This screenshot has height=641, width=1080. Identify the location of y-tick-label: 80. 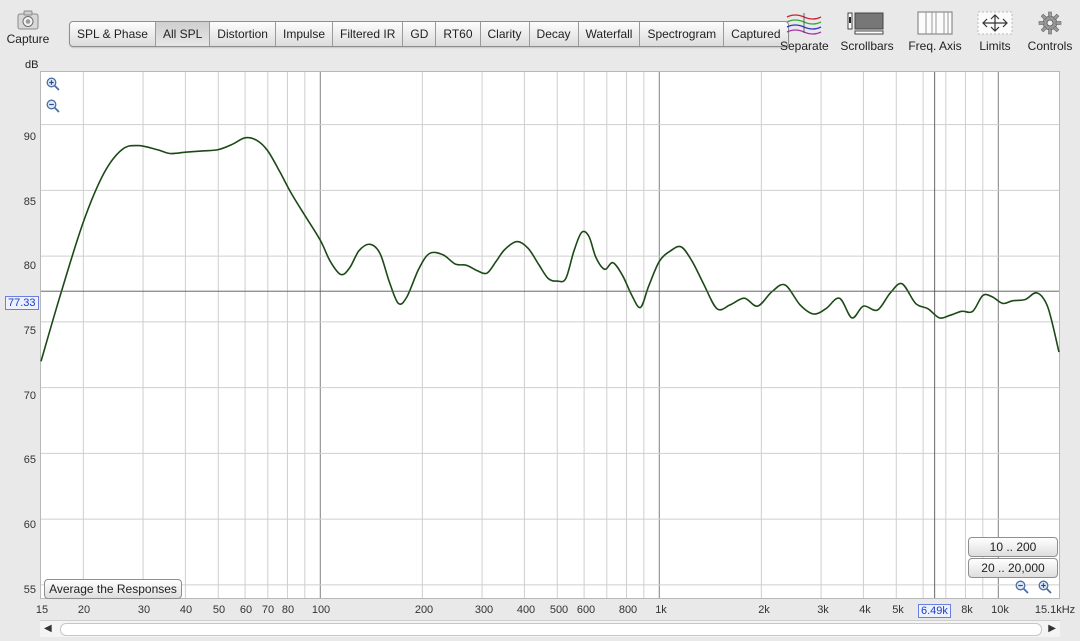
(29, 266).